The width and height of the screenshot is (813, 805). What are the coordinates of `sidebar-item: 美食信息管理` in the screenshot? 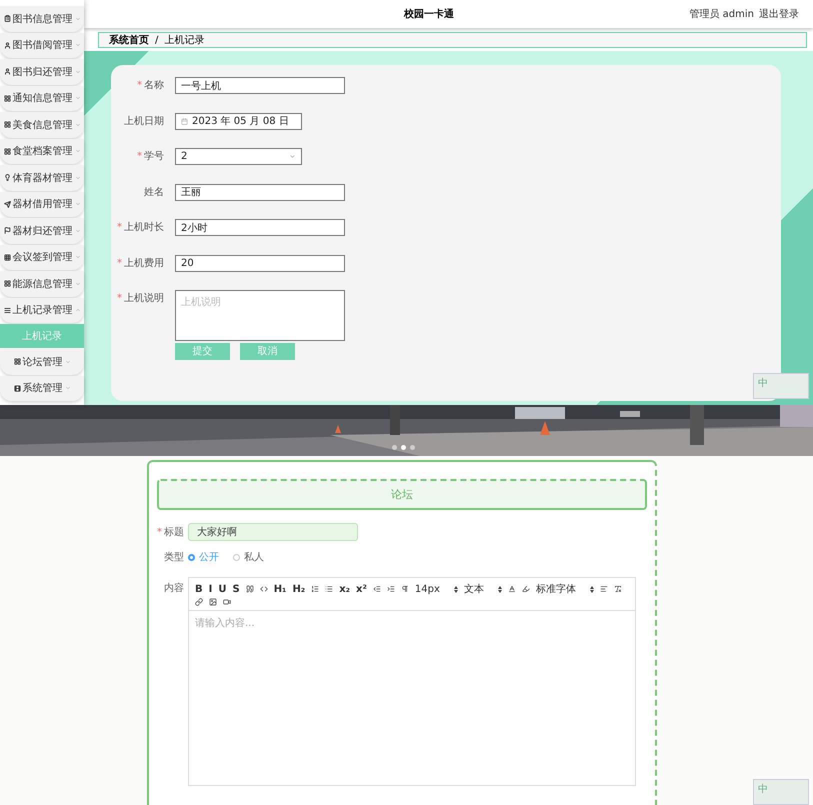 It's located at (42, 125).